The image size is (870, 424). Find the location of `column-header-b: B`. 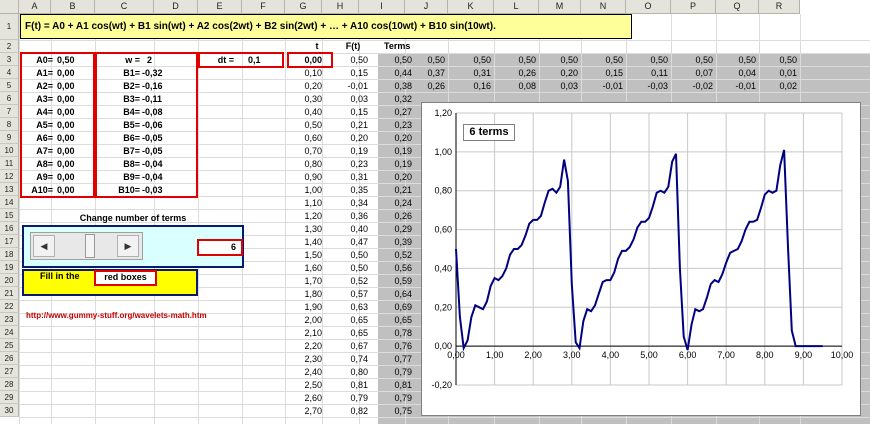

column-header-b: B is located at coordinates (73, 7).